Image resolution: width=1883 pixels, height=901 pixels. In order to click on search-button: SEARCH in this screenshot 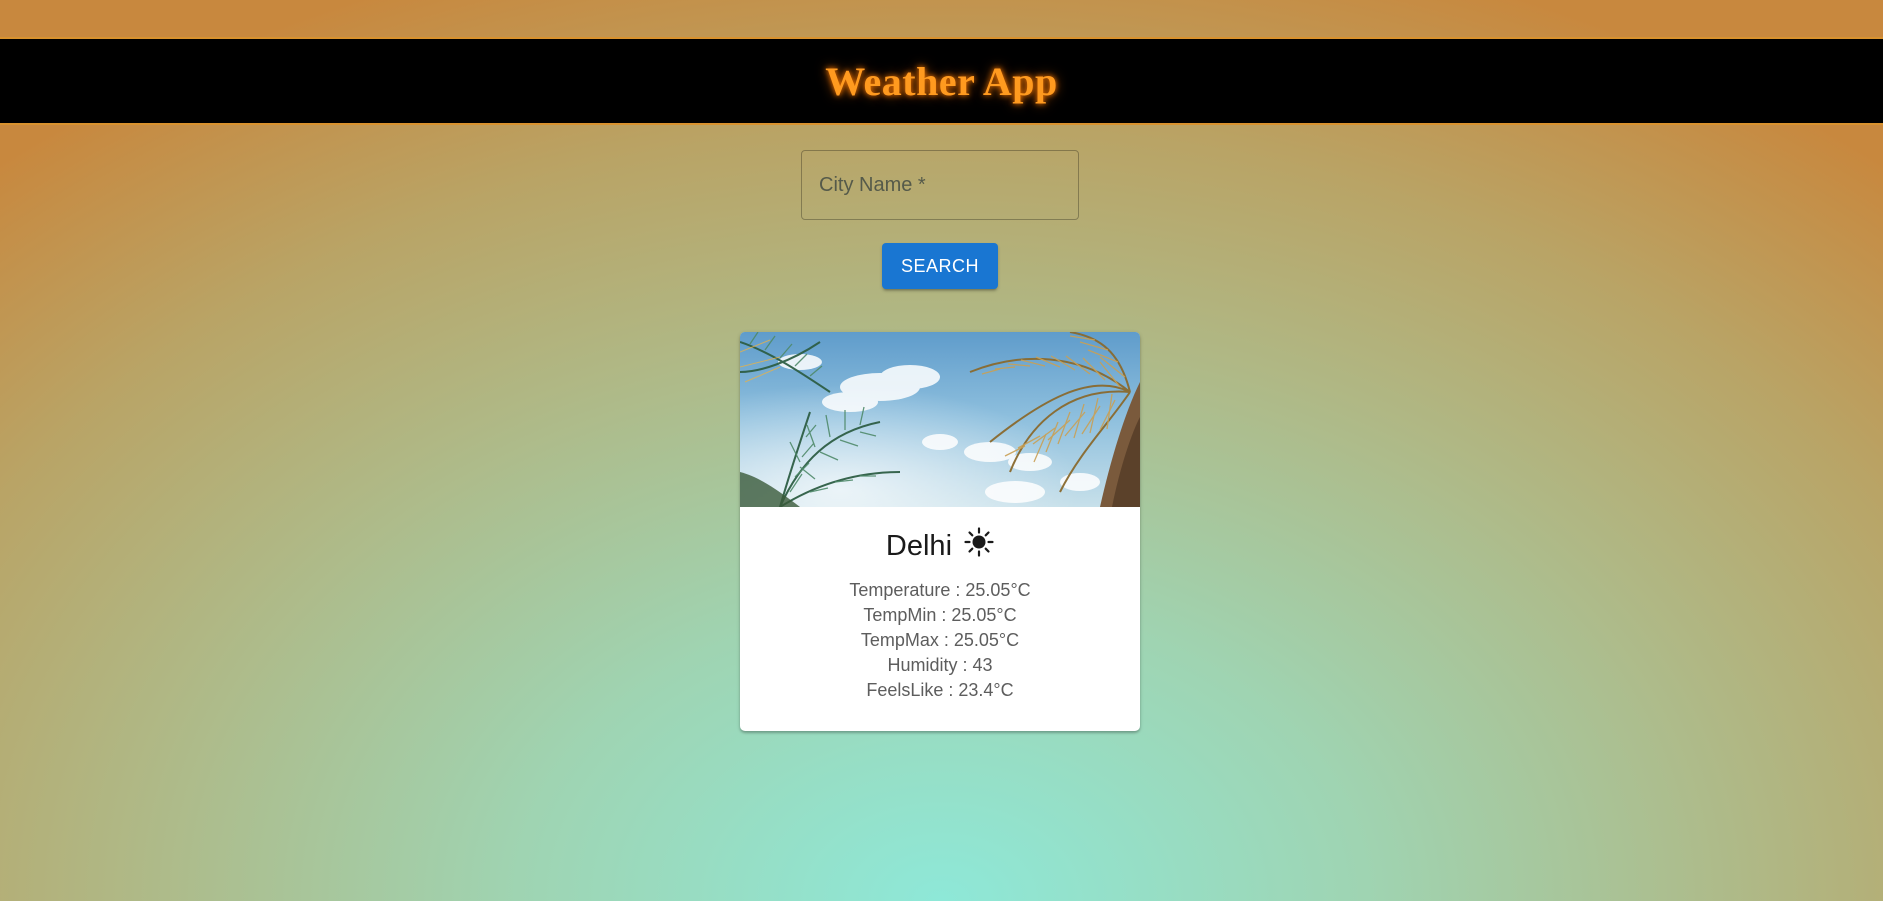, I will do `click(940, 266)`.